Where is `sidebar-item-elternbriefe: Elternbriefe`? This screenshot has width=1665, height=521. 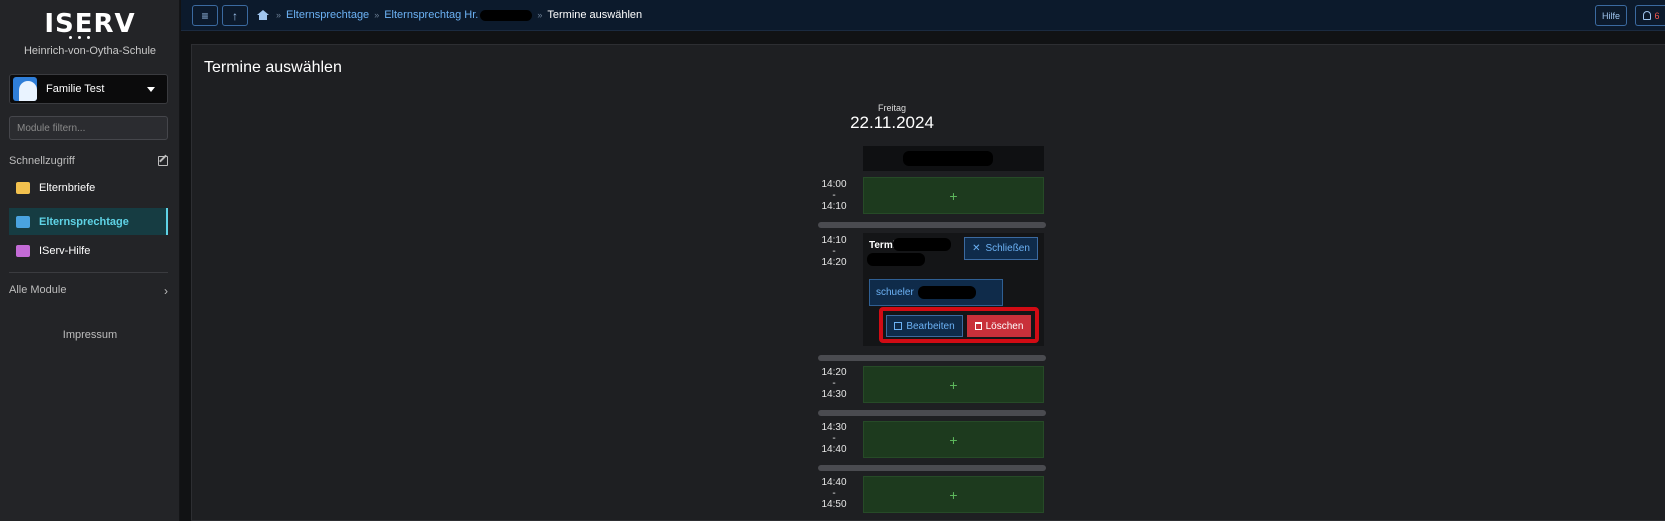 sidebar-item-elternbriefe: Elternbriefe is located at coordinates (88, 187).